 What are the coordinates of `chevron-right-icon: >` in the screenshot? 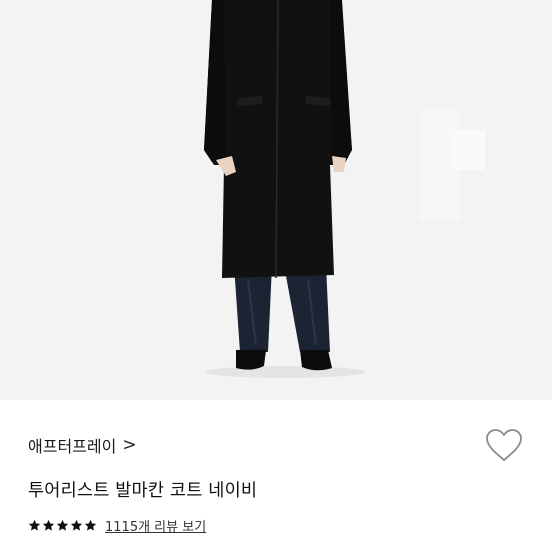 It's located at (129, 444).